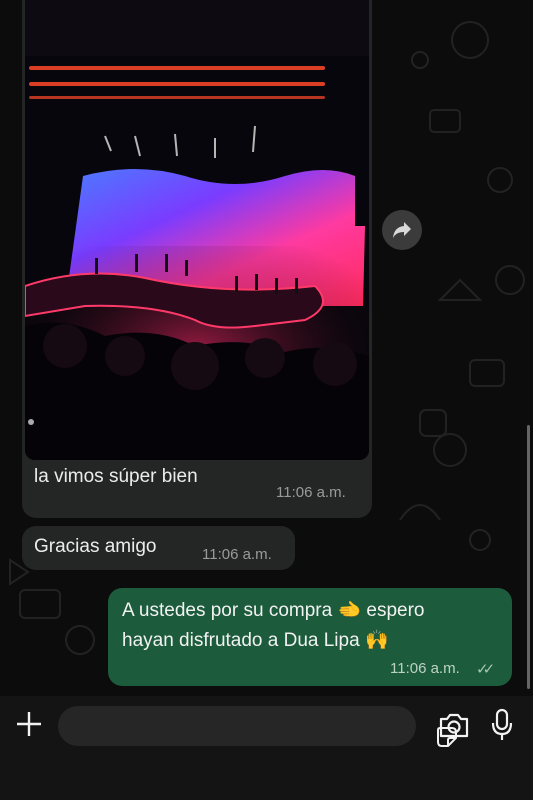  I want to click on forward-button, so click(402, 230).